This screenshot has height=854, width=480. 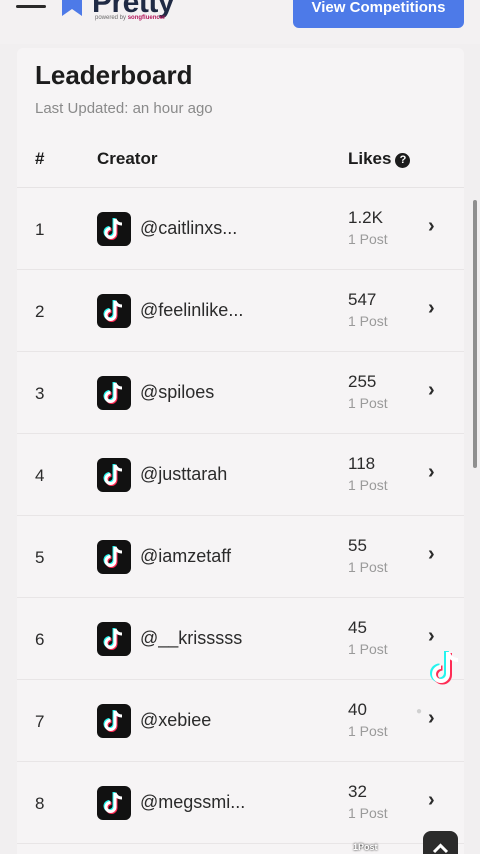 What do you see at coordinates (191, 638) in the screenshot?
I see `row-creator: @__krisssss` at bounding box center [191, 638].